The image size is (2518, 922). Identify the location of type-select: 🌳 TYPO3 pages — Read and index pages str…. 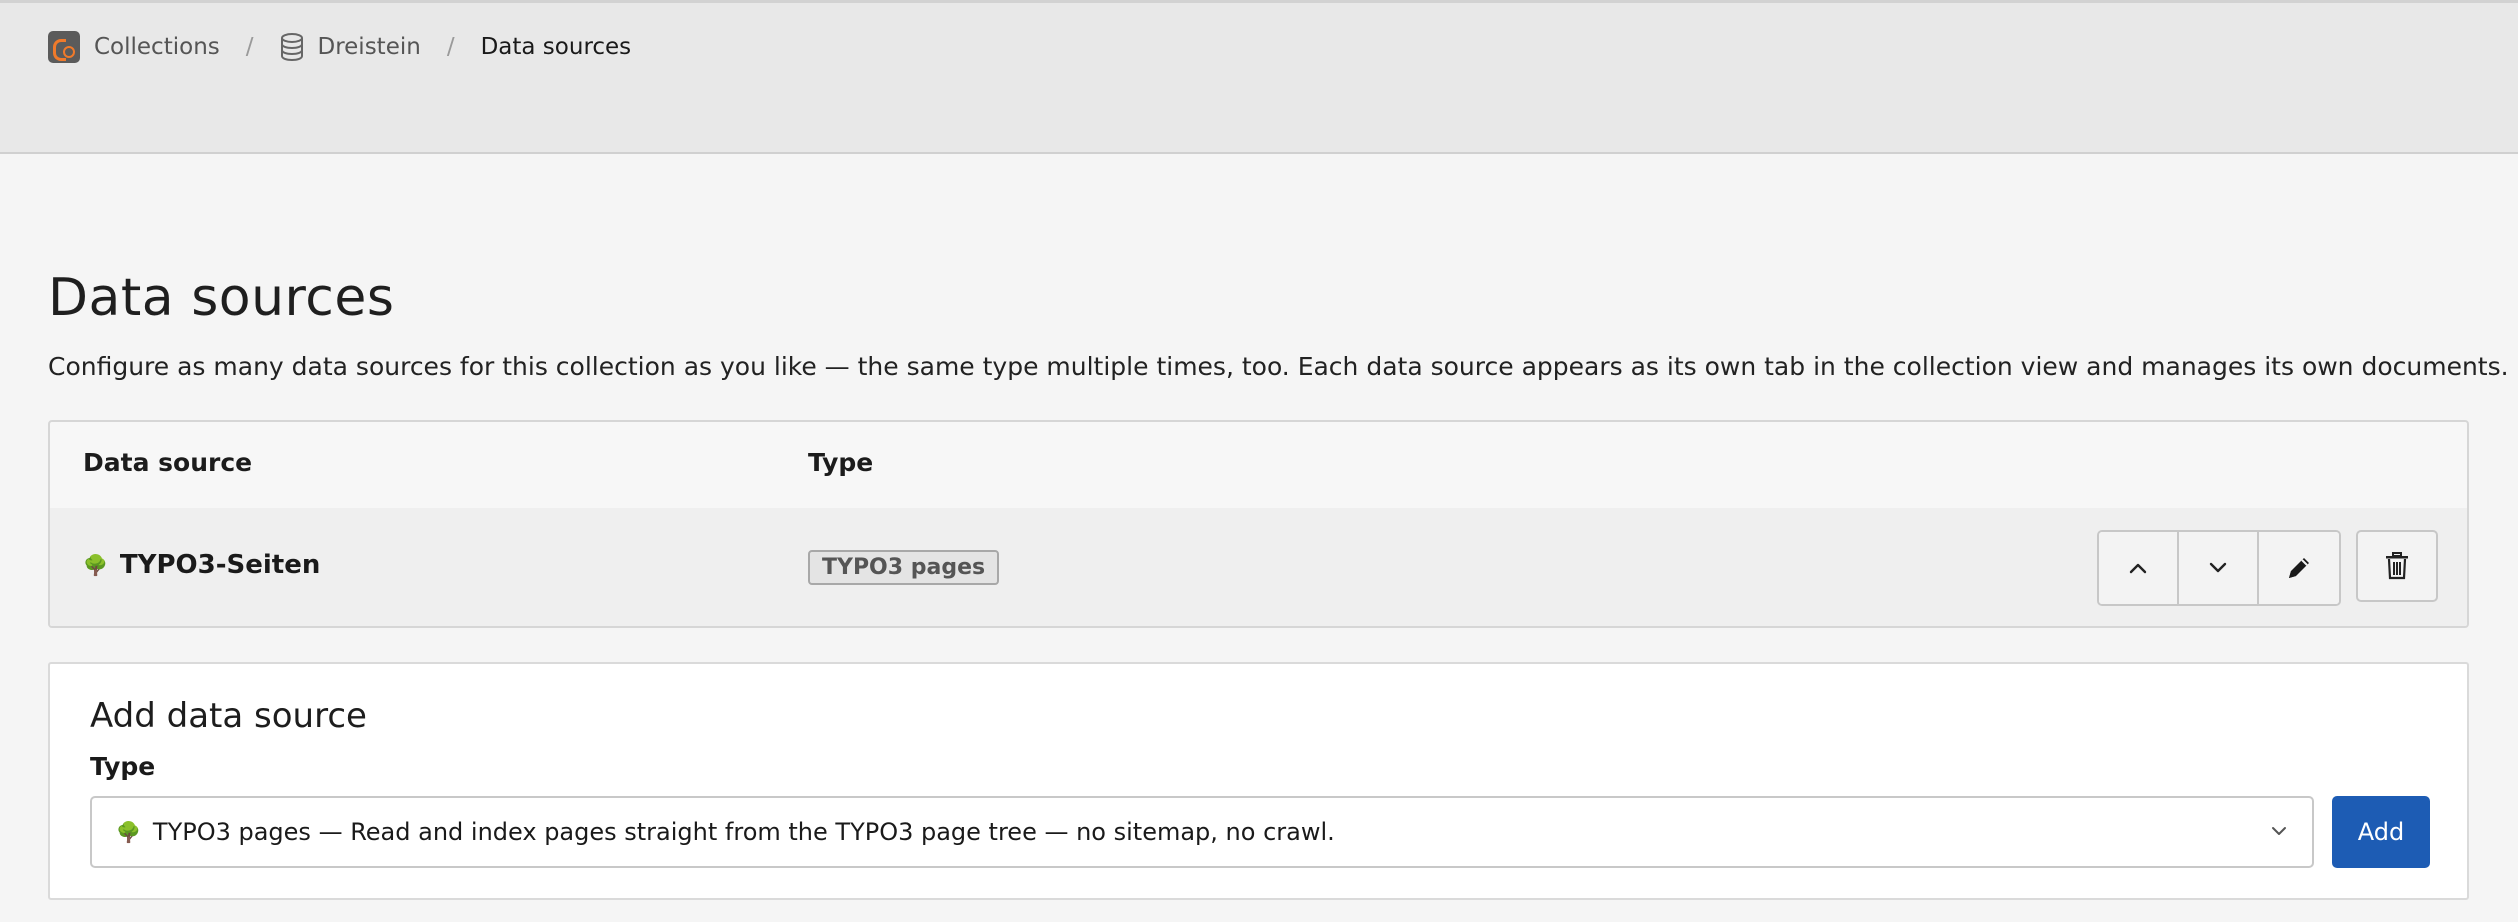
(1202, 832).